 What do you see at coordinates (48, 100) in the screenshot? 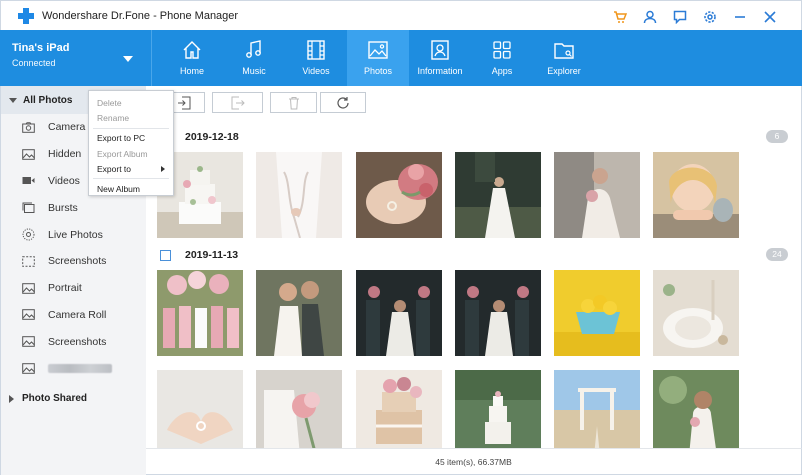
I see `sidebar-header-label: All Photos` at bounding box center [48, 100].